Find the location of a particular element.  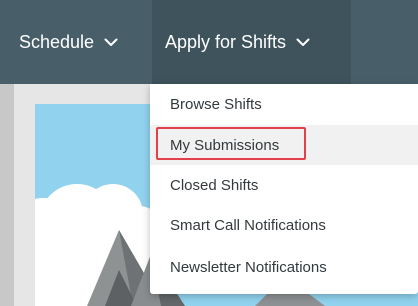

menu-item-my-submissions: My Submissions is located at coordinates (284, 145).